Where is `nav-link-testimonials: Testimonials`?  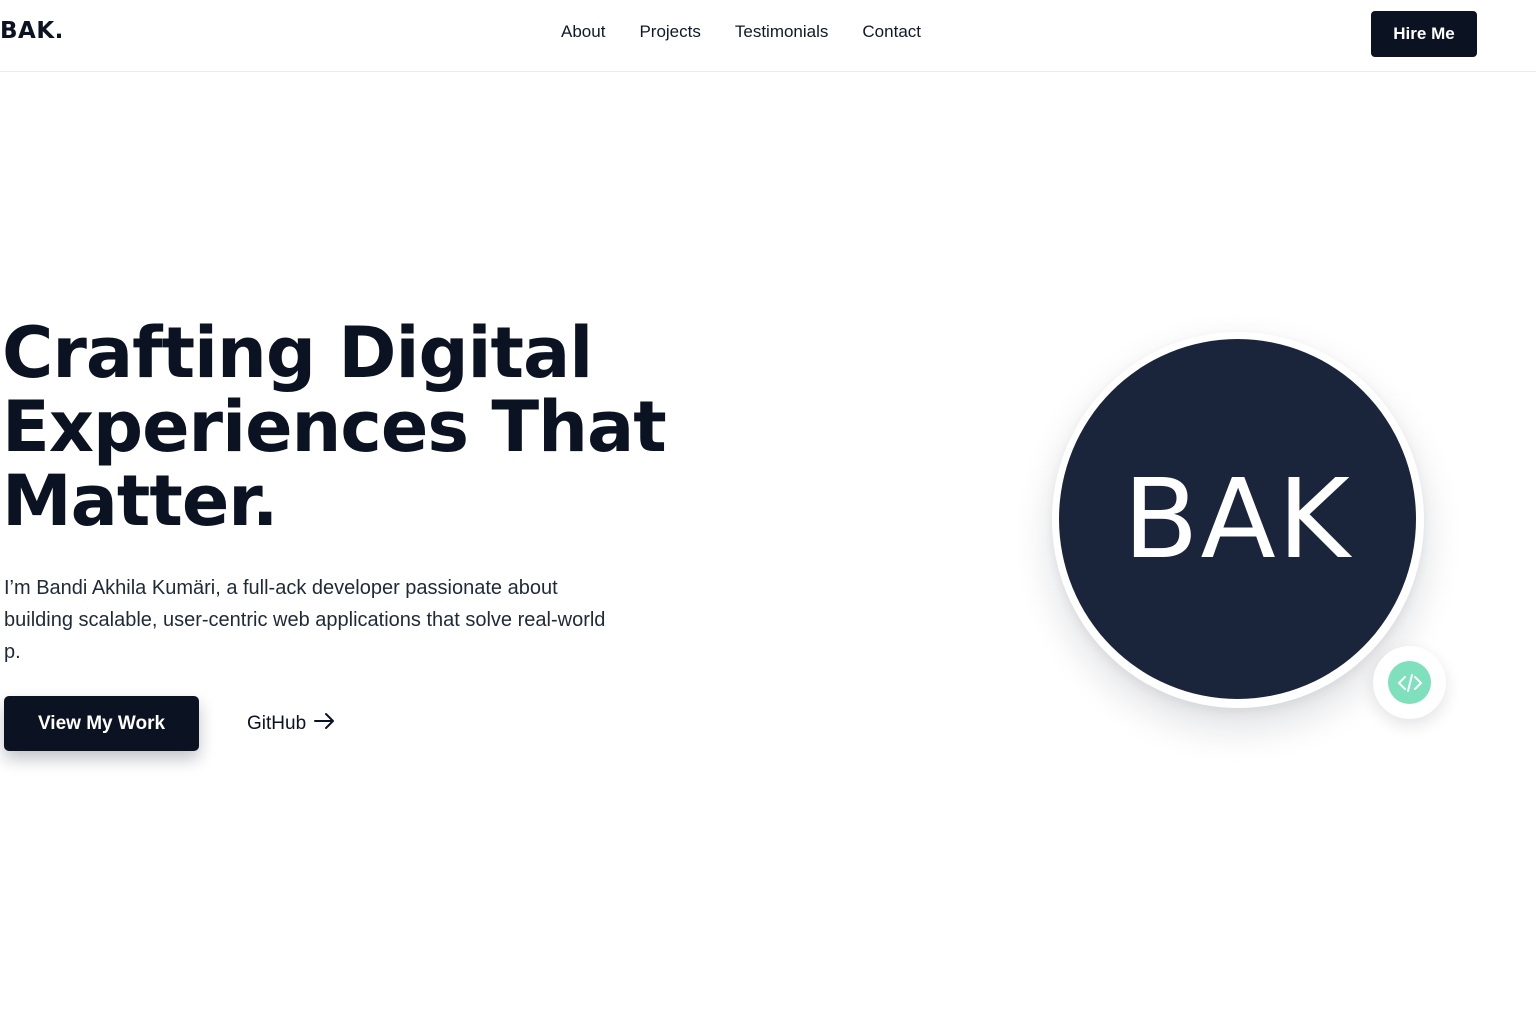 nav-link-testimonials: Testimonials is located at coordinates (782, 32).